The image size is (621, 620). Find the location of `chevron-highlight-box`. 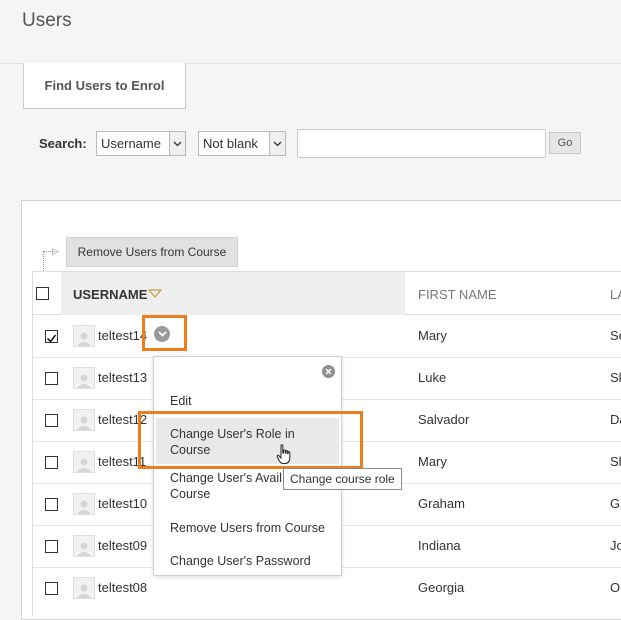

chevron-highlight-box is located at coordinates (164, 333).